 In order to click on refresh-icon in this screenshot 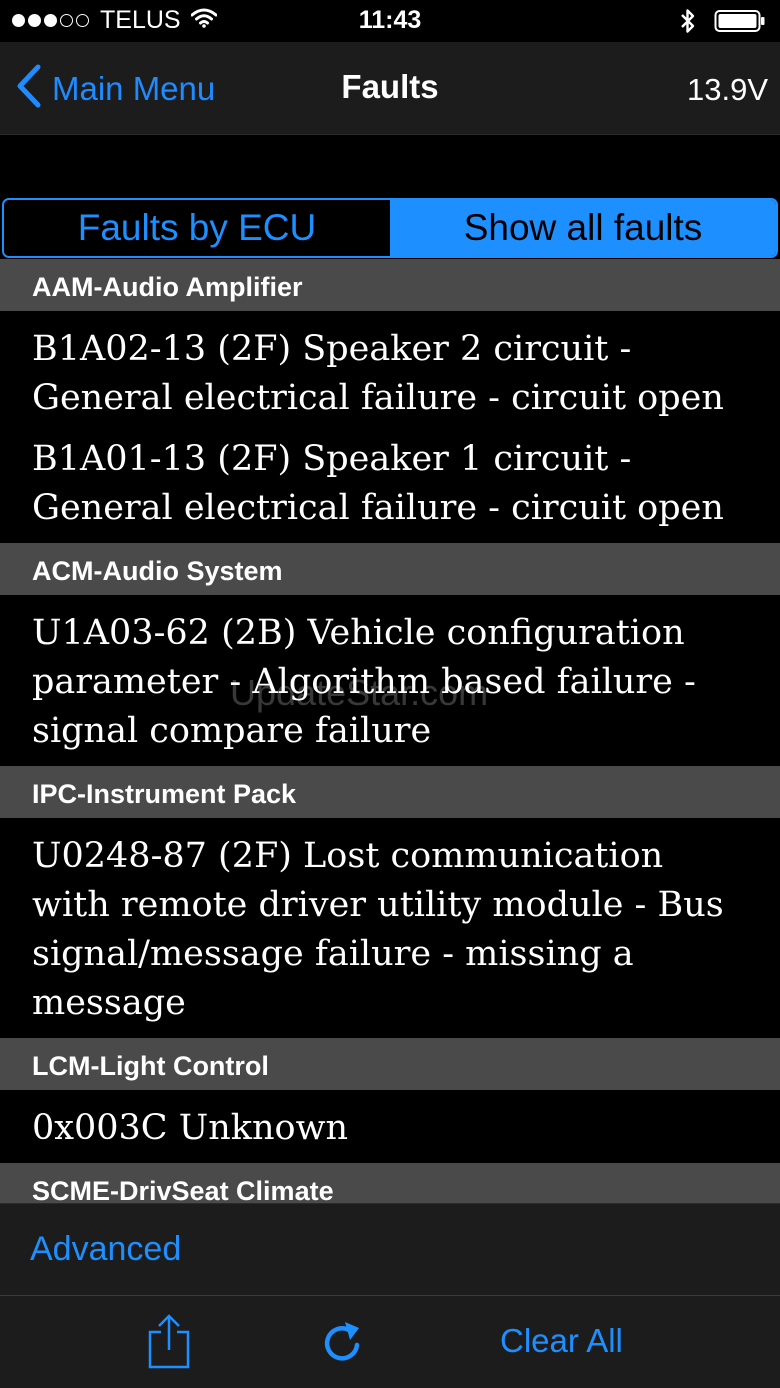, I will do `click(343, 1346)`.